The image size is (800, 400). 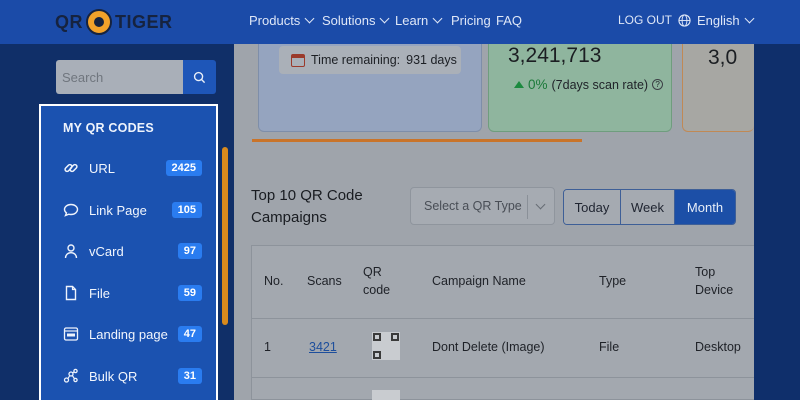 What do you see at coordinates (128, 293) in the screenshot?
I see `sidebar-item-file: File 59` at bounding box center [128, 293].